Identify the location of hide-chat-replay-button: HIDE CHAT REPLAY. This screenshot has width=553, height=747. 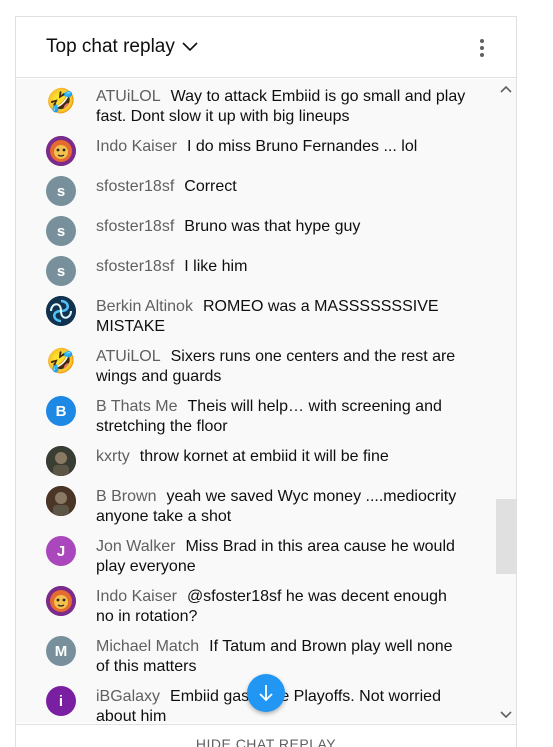
(266, 741).